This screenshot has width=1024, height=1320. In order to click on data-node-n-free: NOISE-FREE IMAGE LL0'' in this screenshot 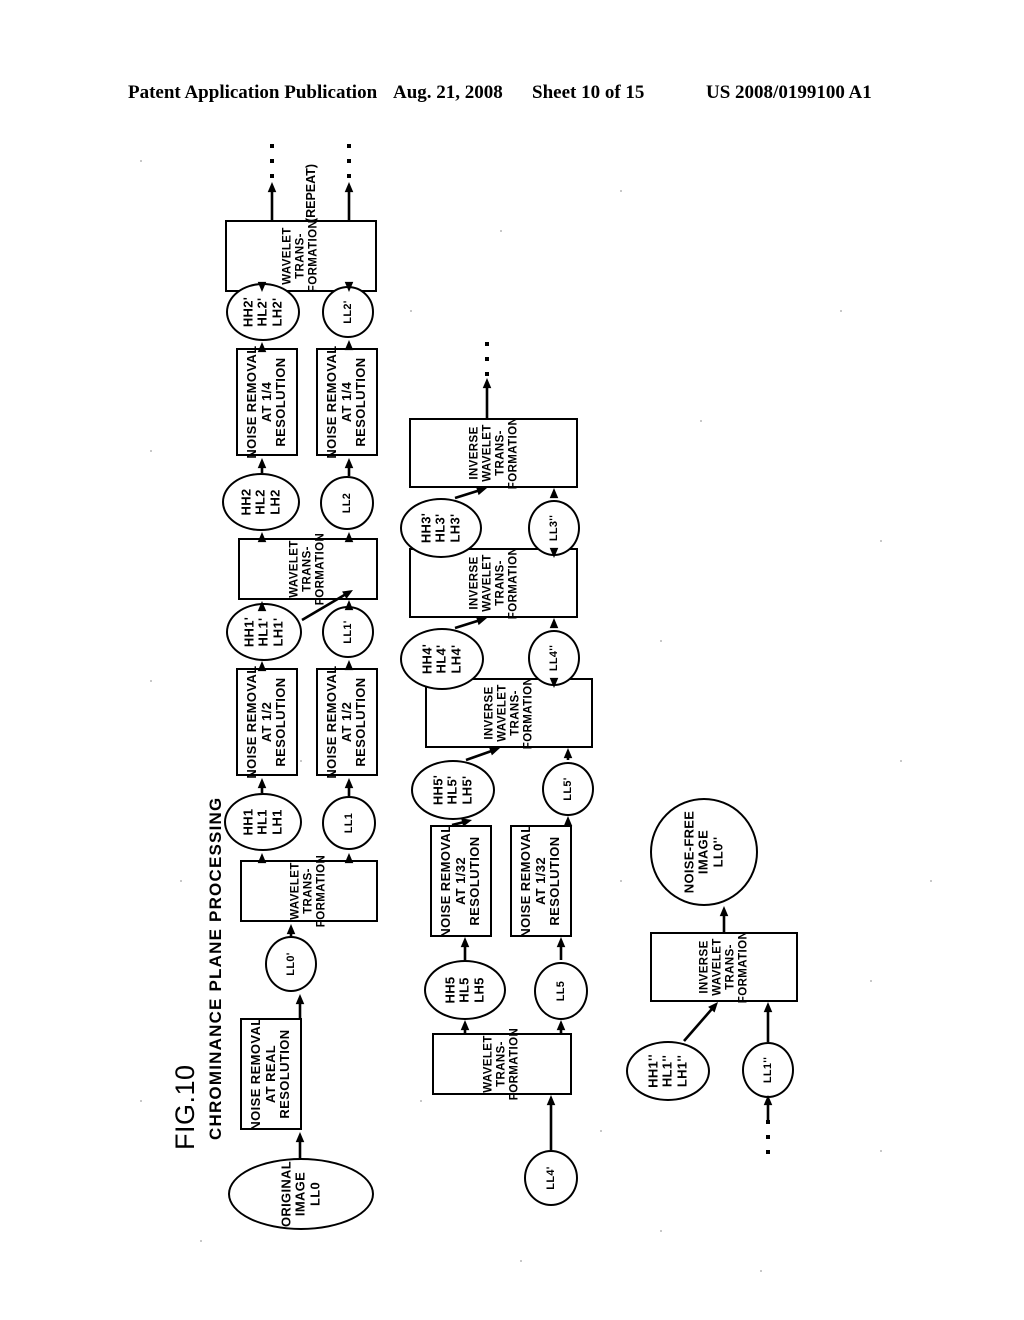, I will do `click(704, 852)`.